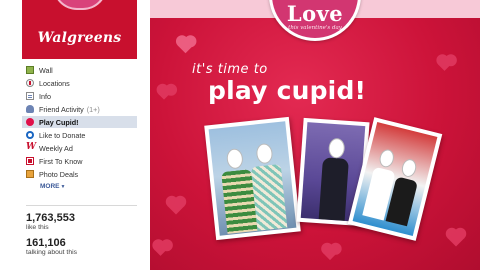 Image resolution: width=480 pixels, height=270 pixels. What do you see at coordinates (79, 96) in the screenshot?
I see `nav-item-info: Info` at bounding box center [79, 96].